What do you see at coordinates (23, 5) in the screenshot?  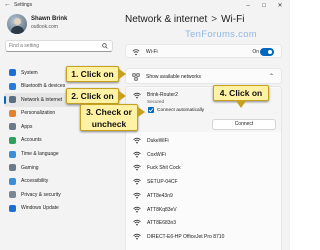 I see `app-title: Settings` at bounding box center [23, 5].